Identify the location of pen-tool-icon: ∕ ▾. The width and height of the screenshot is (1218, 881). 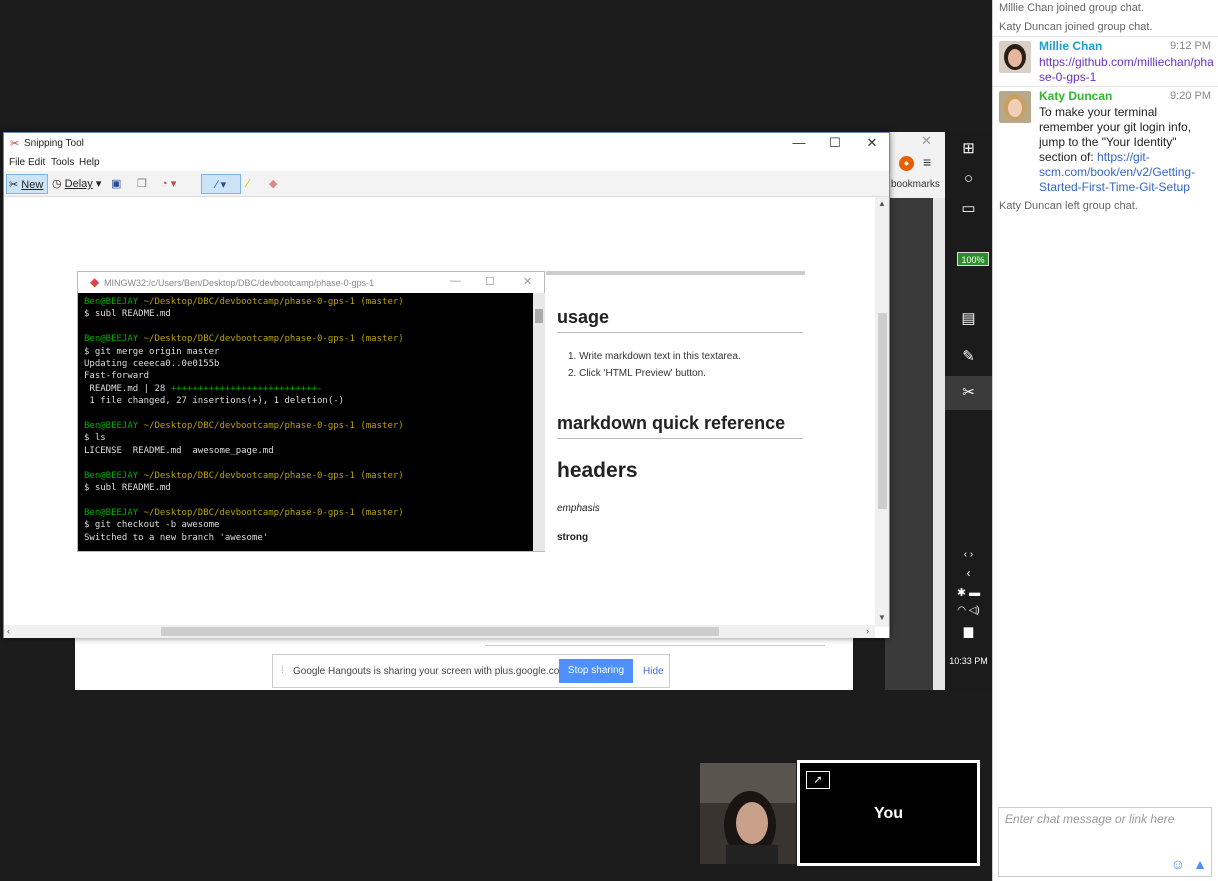
(221, 184).